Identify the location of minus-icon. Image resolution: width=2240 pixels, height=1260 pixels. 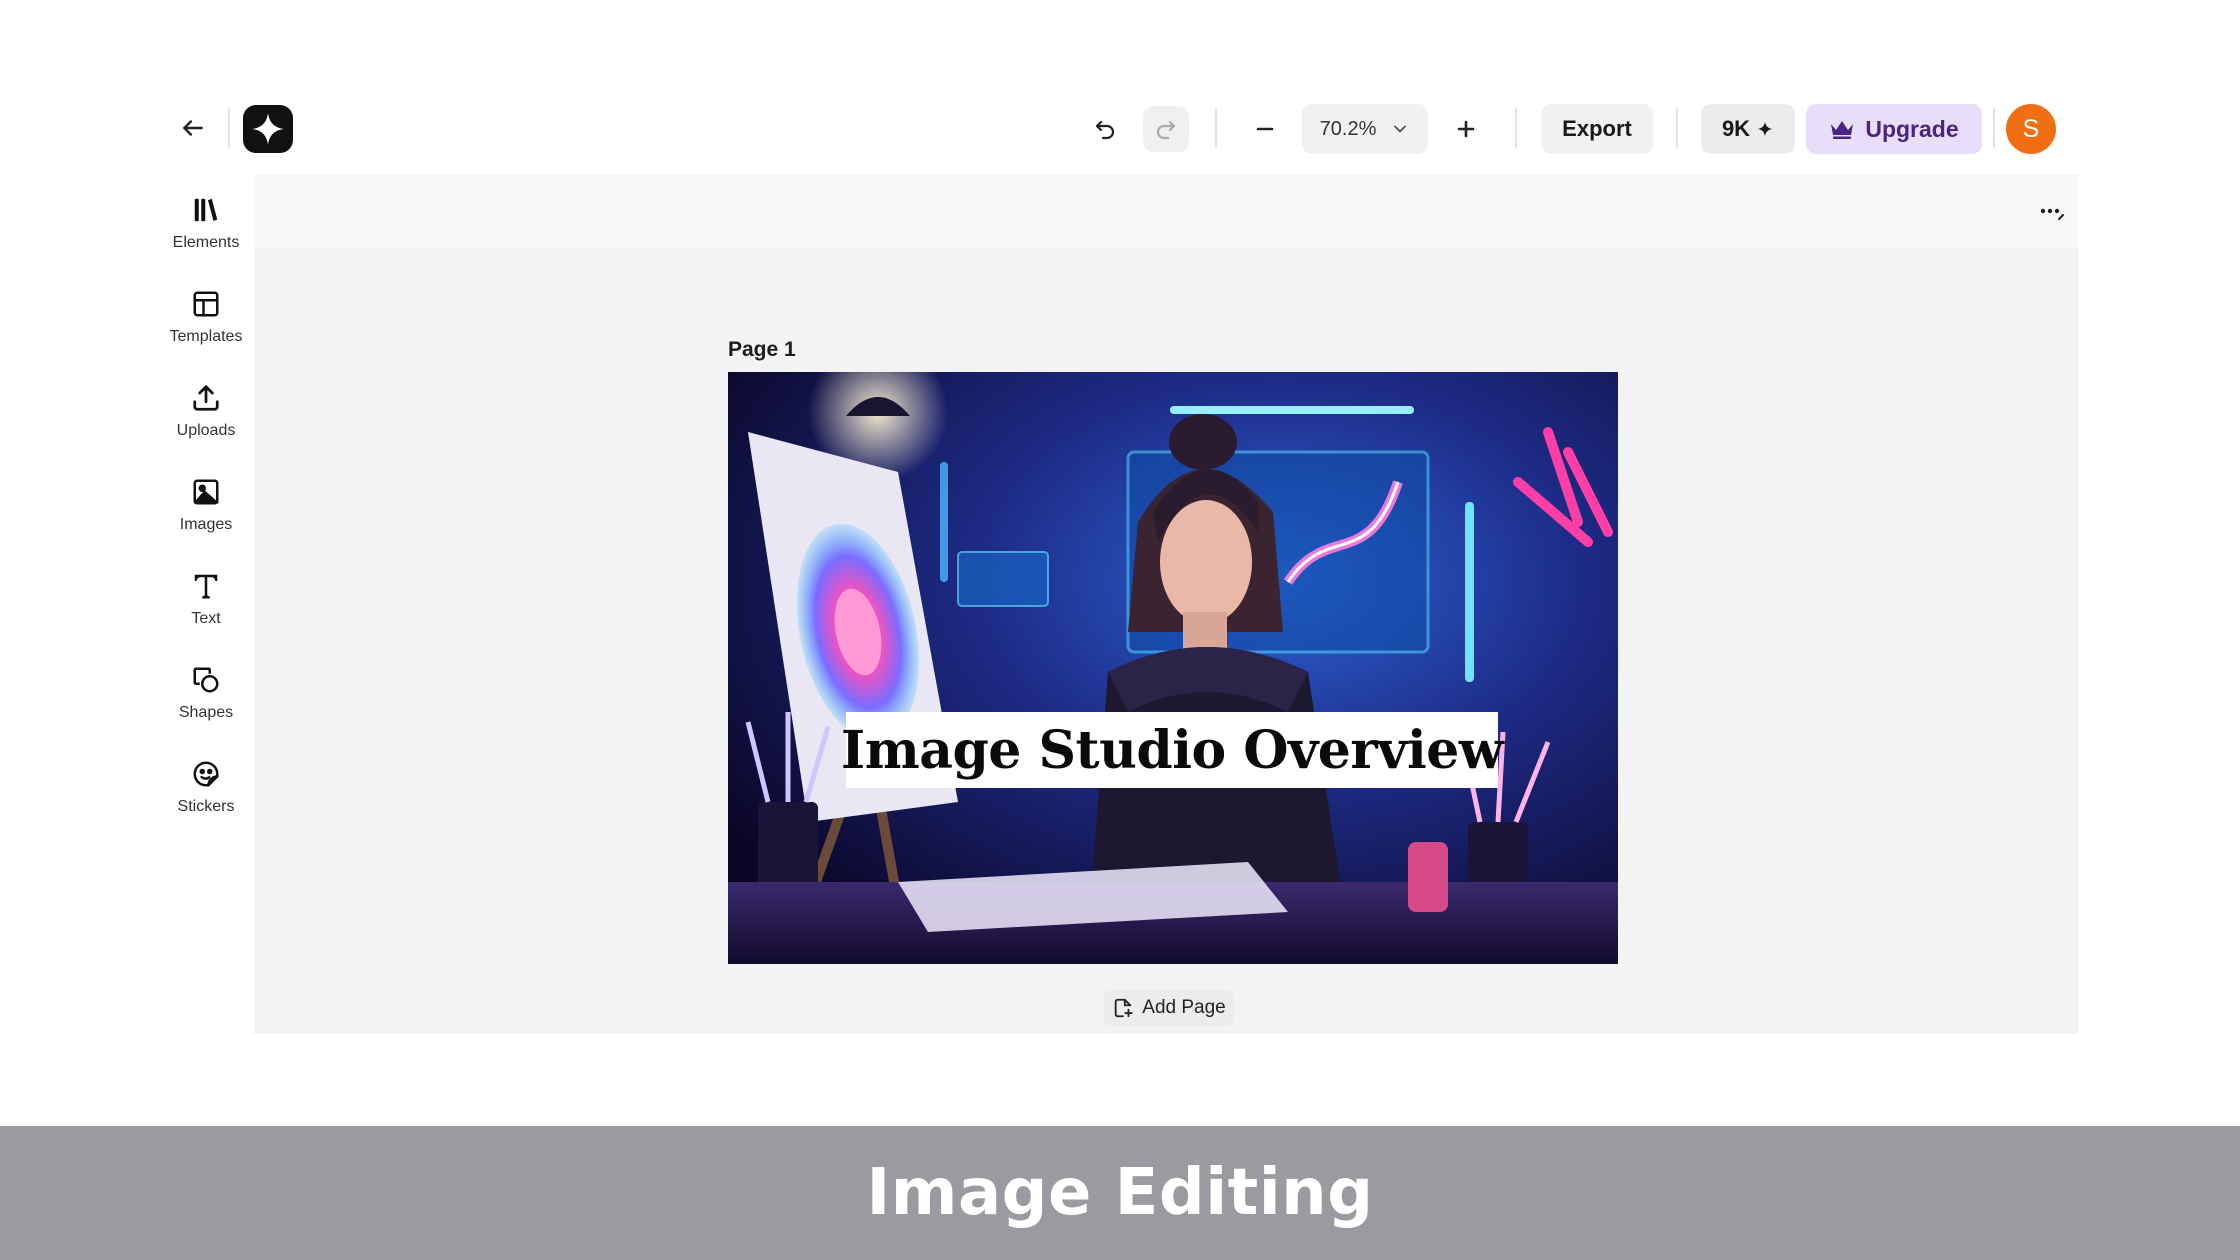
(1265, 129).